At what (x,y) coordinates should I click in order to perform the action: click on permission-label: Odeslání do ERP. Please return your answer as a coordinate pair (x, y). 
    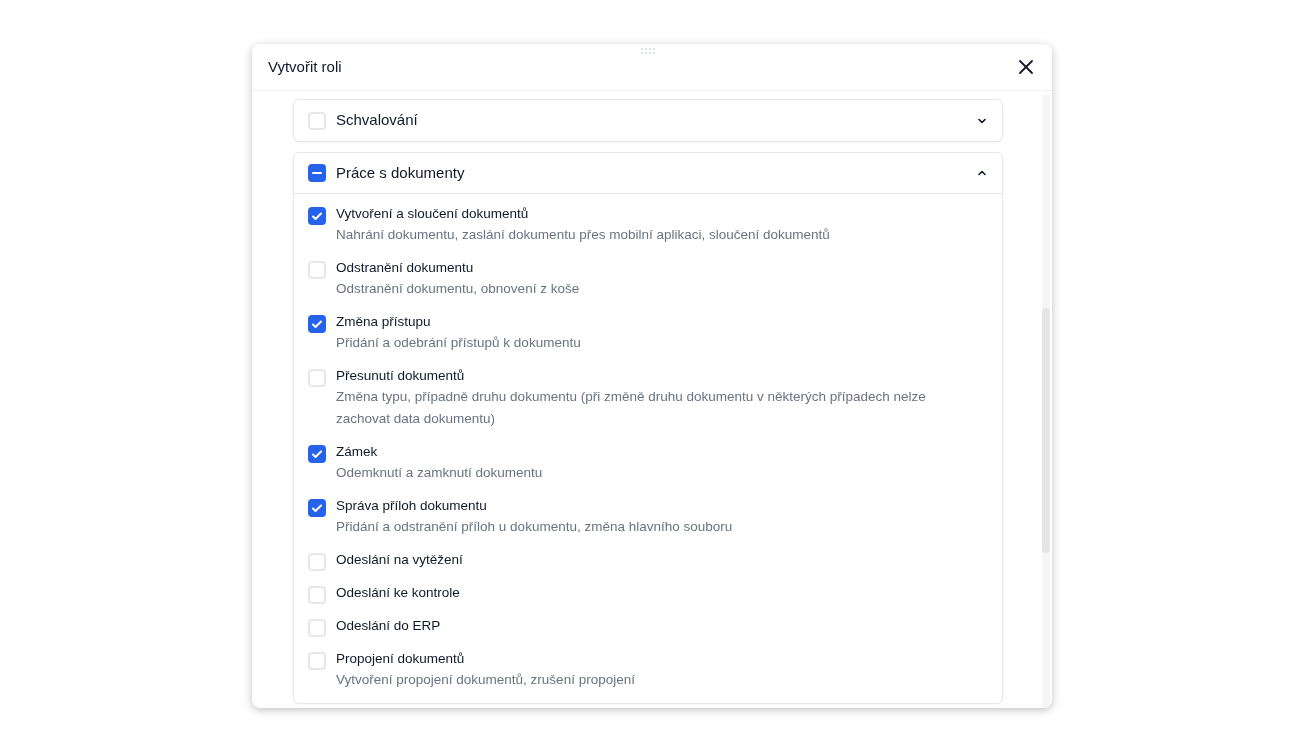
    Looking at the image, I should click on (388, 626).